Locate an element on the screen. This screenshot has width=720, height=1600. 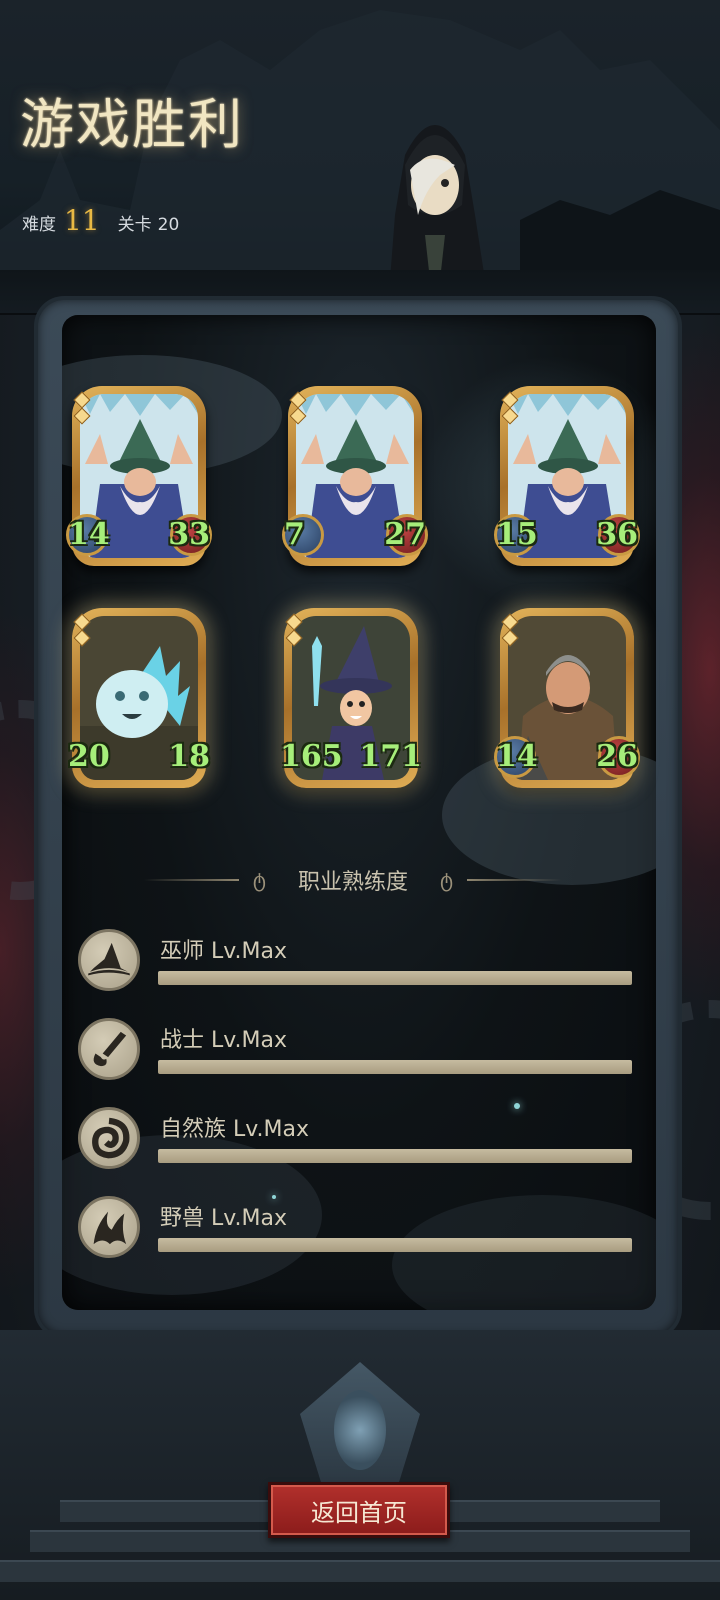
health-value: 27 is located at coordinates (405, 534).